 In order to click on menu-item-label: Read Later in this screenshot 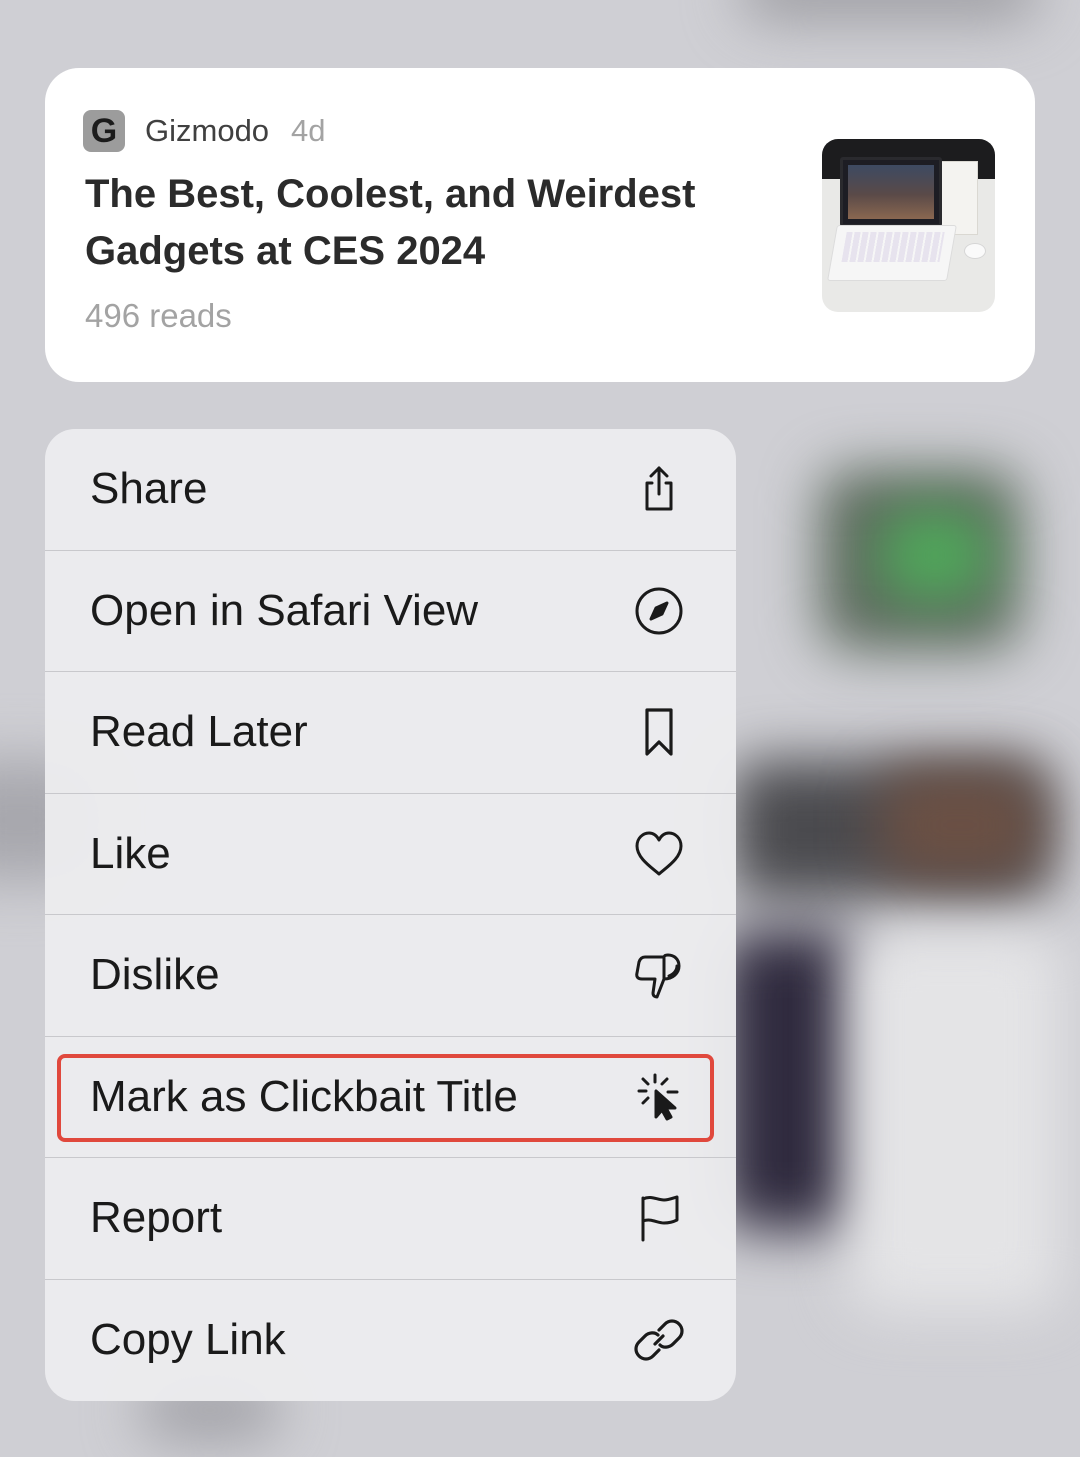, I will do `click(199, 732)`.